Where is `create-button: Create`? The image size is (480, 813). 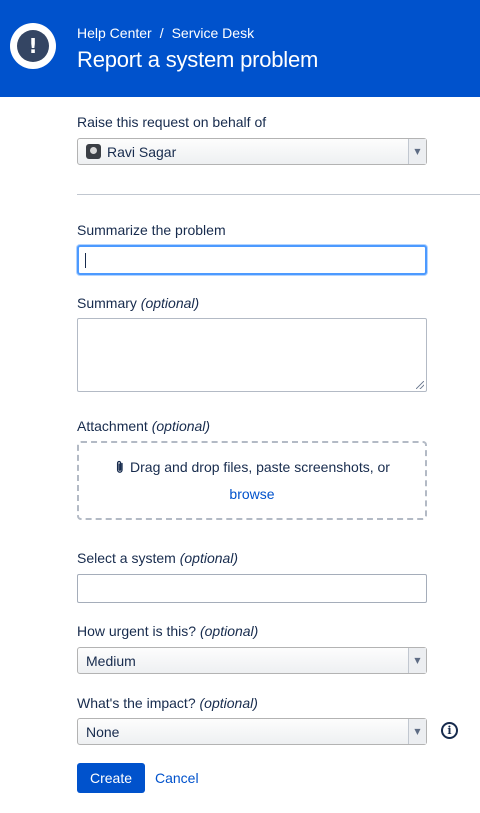 create-button: Create is located at coordinates (111, 778).